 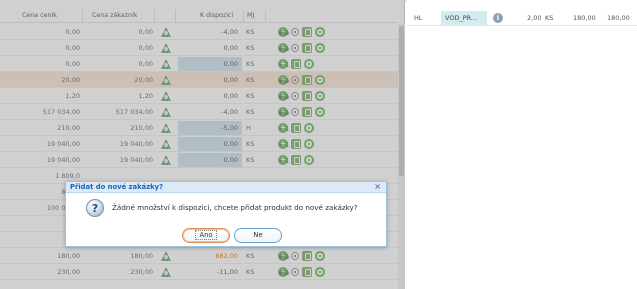 What do you see at coordinates (522, 18) in the screenshot?
I see `order-line-row: HL VOD_PR... i 2,00 KS 180,00 180,00` at bounding box center [522, 18].